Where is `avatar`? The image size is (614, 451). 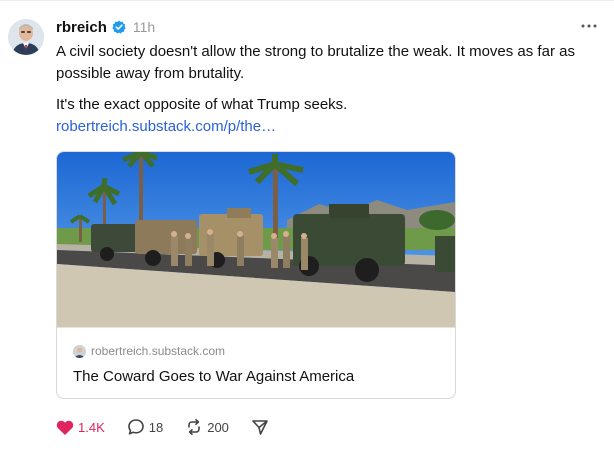 avatar is located at coordinates (26, 37).